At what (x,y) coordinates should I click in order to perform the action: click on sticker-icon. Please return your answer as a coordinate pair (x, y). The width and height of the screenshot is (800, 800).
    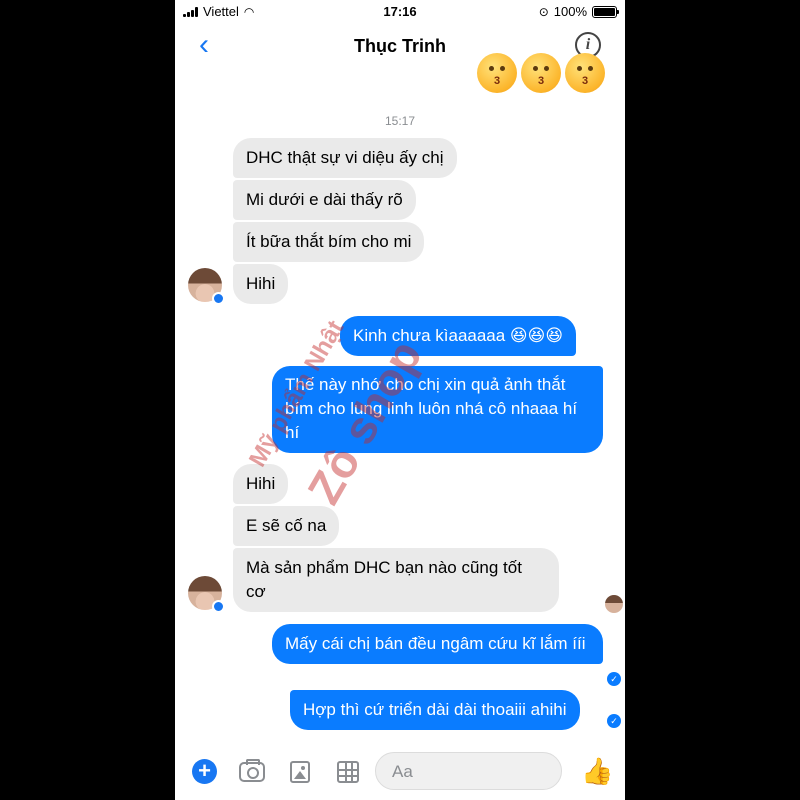
    Looking at the image, I should click on (348, 772).